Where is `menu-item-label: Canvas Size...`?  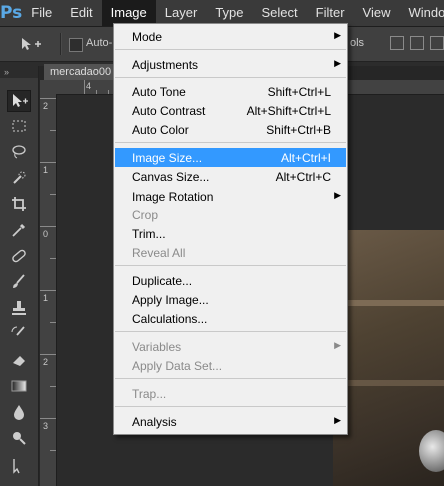
menu-item-label: Canvas Size... is located at coordinates (171, 177).